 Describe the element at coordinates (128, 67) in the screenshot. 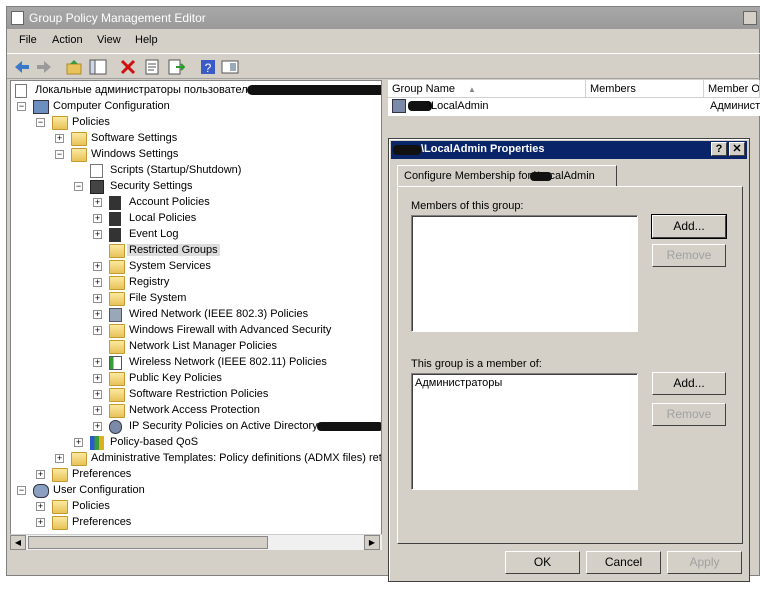

I see `delete-icon` at that location.